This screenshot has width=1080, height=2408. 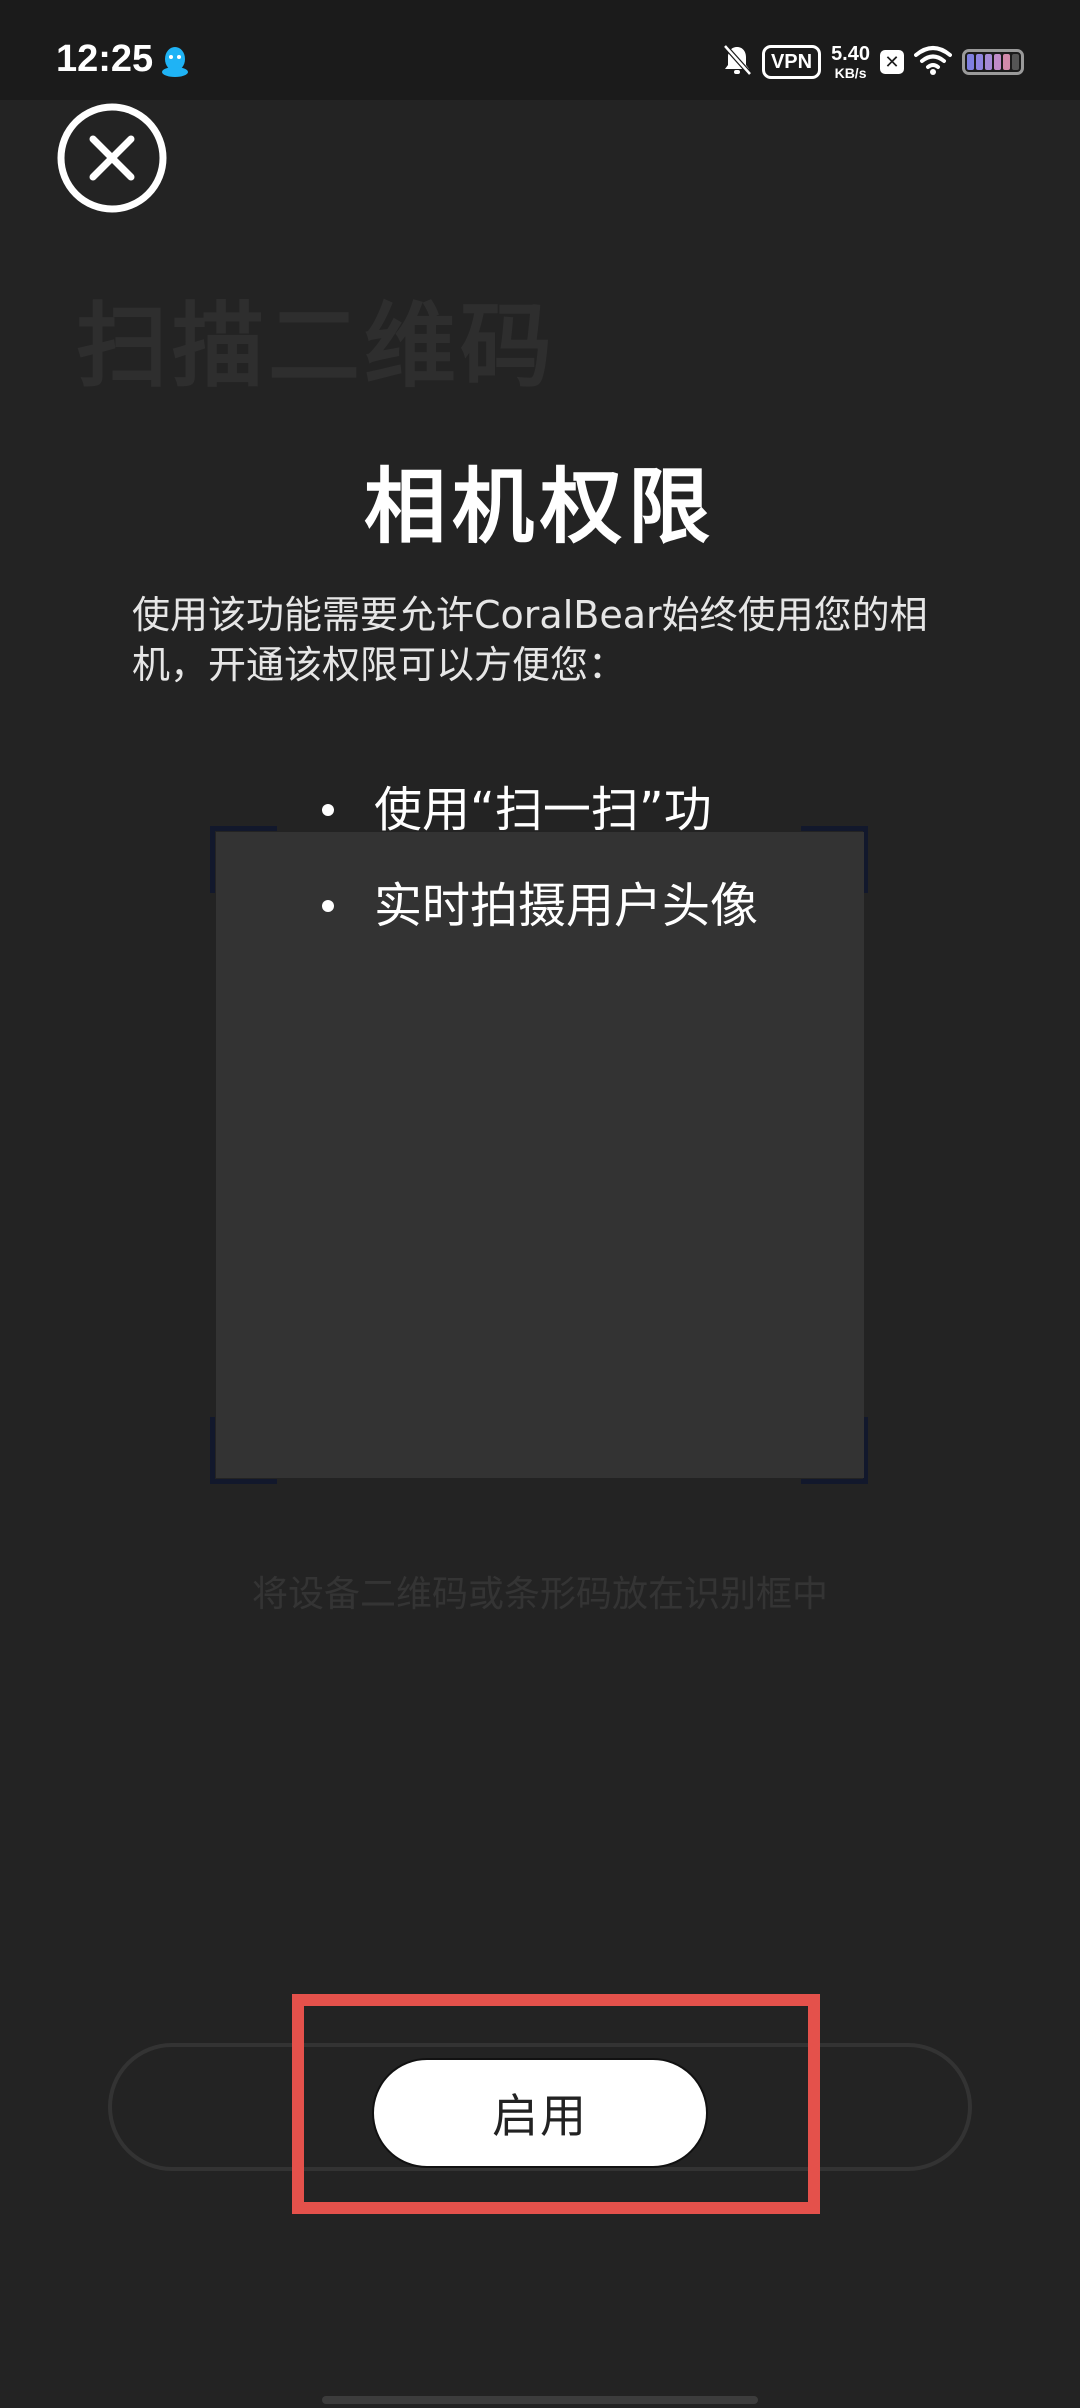 What do you see at coordinates (737, 62) in the screenshot?
I see `mute-bell-icon` at bounding box center [737, 62].